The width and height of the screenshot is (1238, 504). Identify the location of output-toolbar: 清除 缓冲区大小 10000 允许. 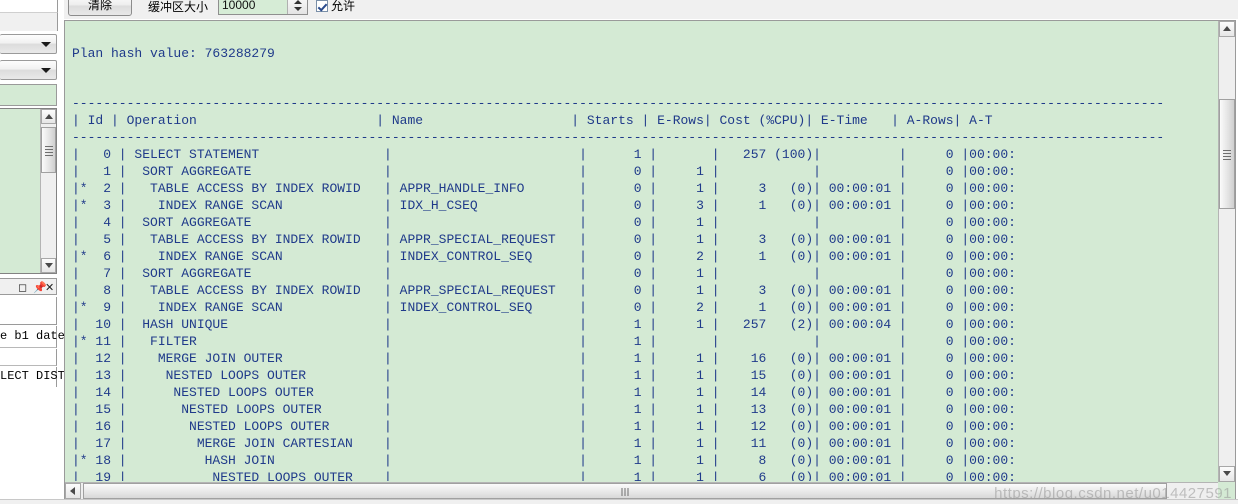
(651, 9).